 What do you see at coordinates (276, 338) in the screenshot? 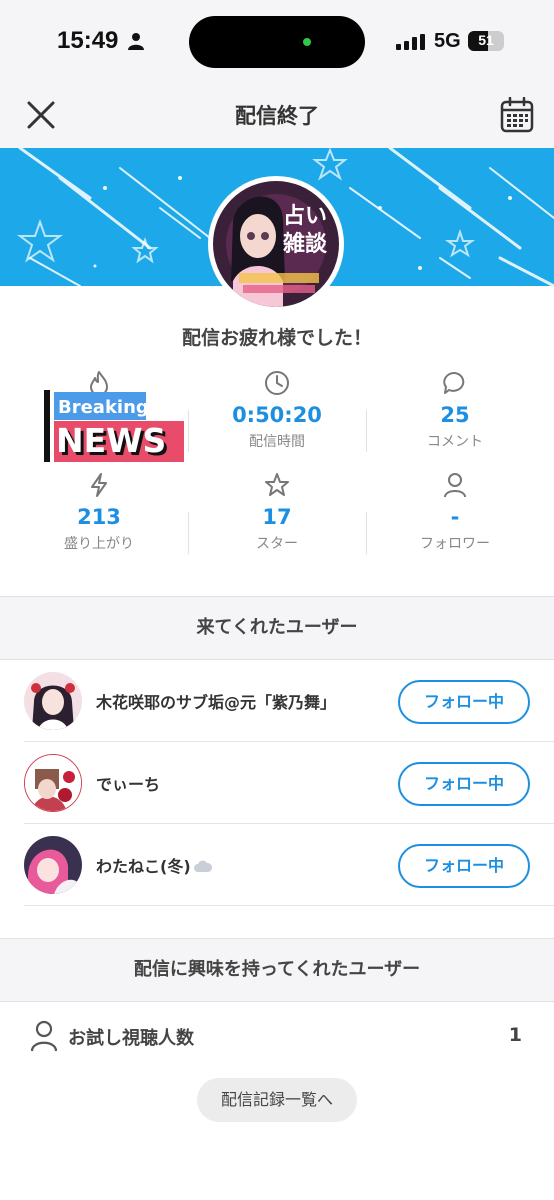
I see `thanks-message: 配信お疲れ様でした！` at bounding box center [276, 338].